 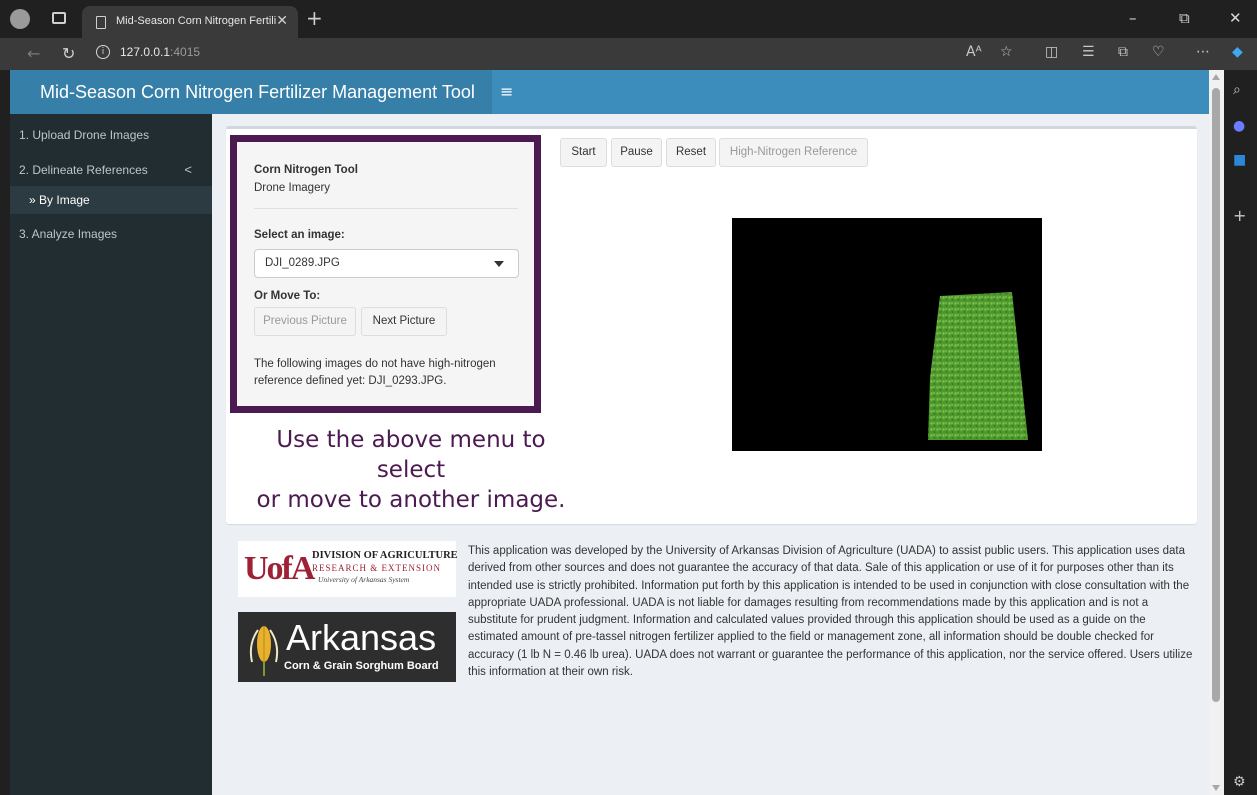 What do you see at coordinates (103, 52) in the screenshot?
I see `site-info-icon: i` at bounding box center [103, 52].